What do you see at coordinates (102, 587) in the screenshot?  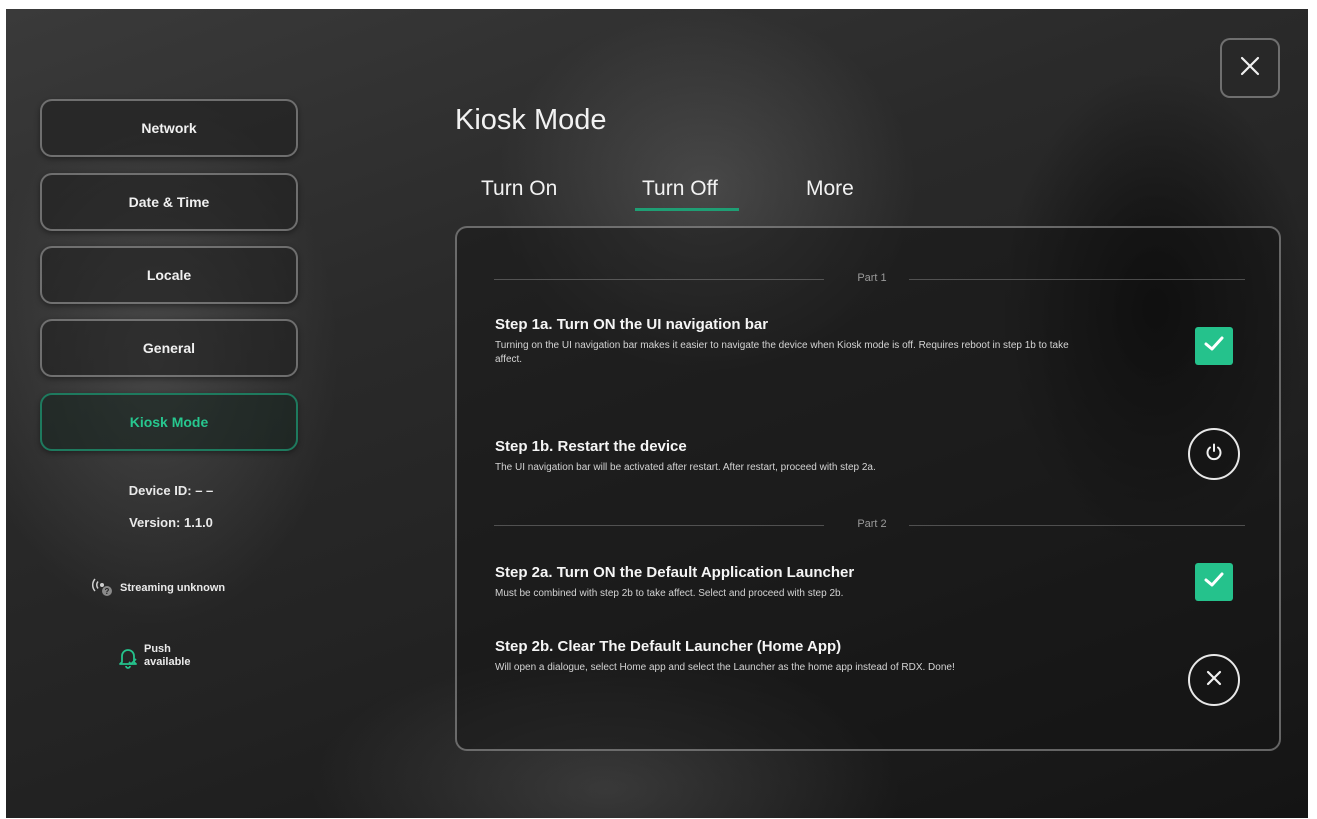 I see `streaming-icon: ?` at bounding box center [102, 587].